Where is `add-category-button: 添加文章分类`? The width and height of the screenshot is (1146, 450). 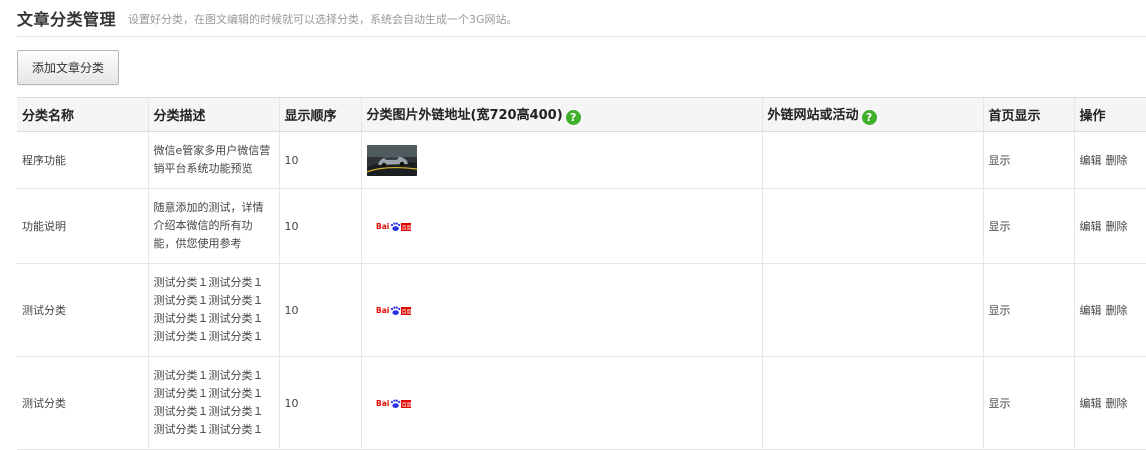 add-category-button: 添加文章分类 is located at coordinates (68, 67).